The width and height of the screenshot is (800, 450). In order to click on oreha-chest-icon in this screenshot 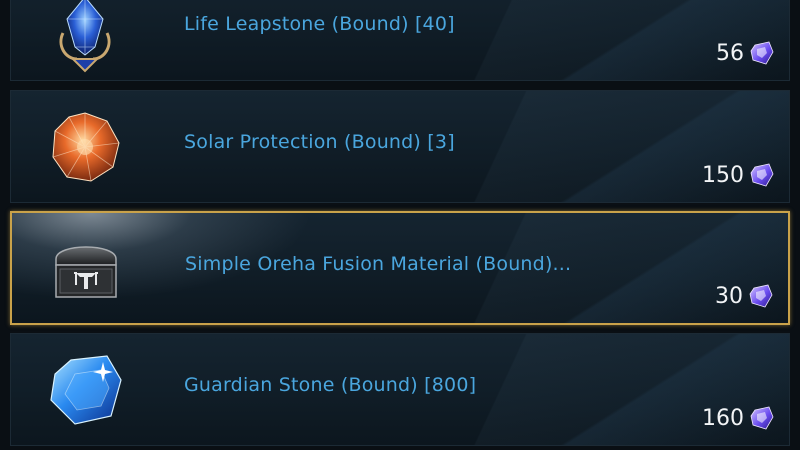, I will do `click(86, 269)`.